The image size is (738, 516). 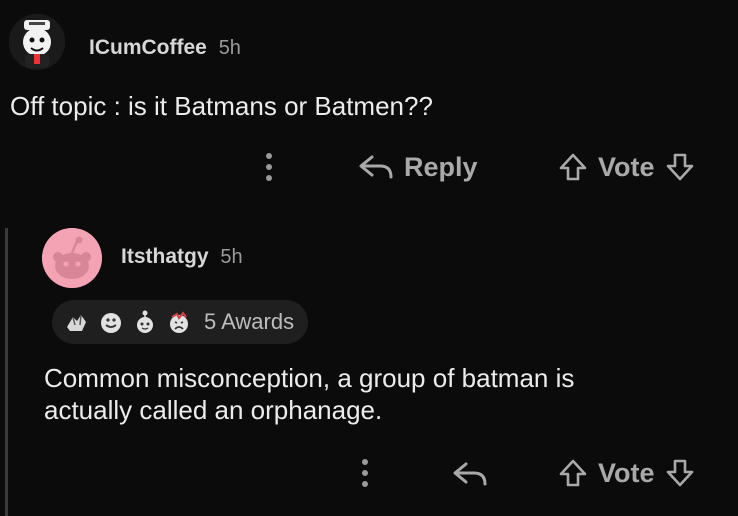 What do you see at coordinates (441, 166) in the screenshot?
I see `reply-label: Reply` at bounding box center [441, 166].